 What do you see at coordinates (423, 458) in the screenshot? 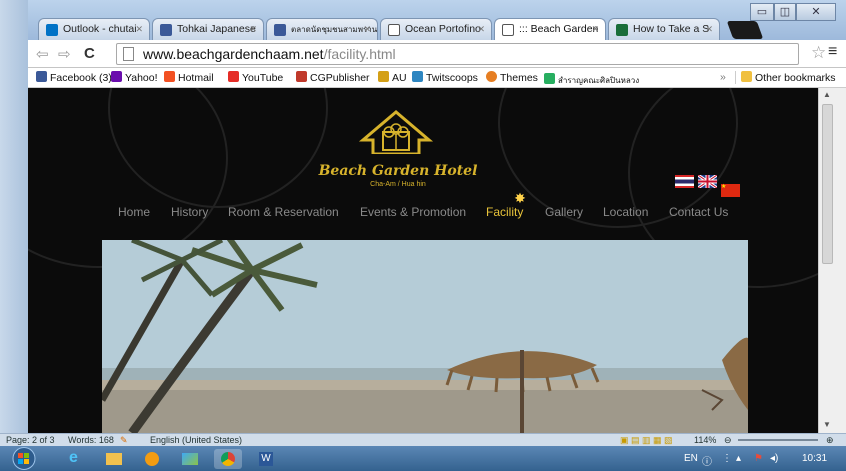
I see `taskbar: e W EN ⓘ ⋮ ▴ ⚑ ◂) 10:31` at bounding box center [423, 458].